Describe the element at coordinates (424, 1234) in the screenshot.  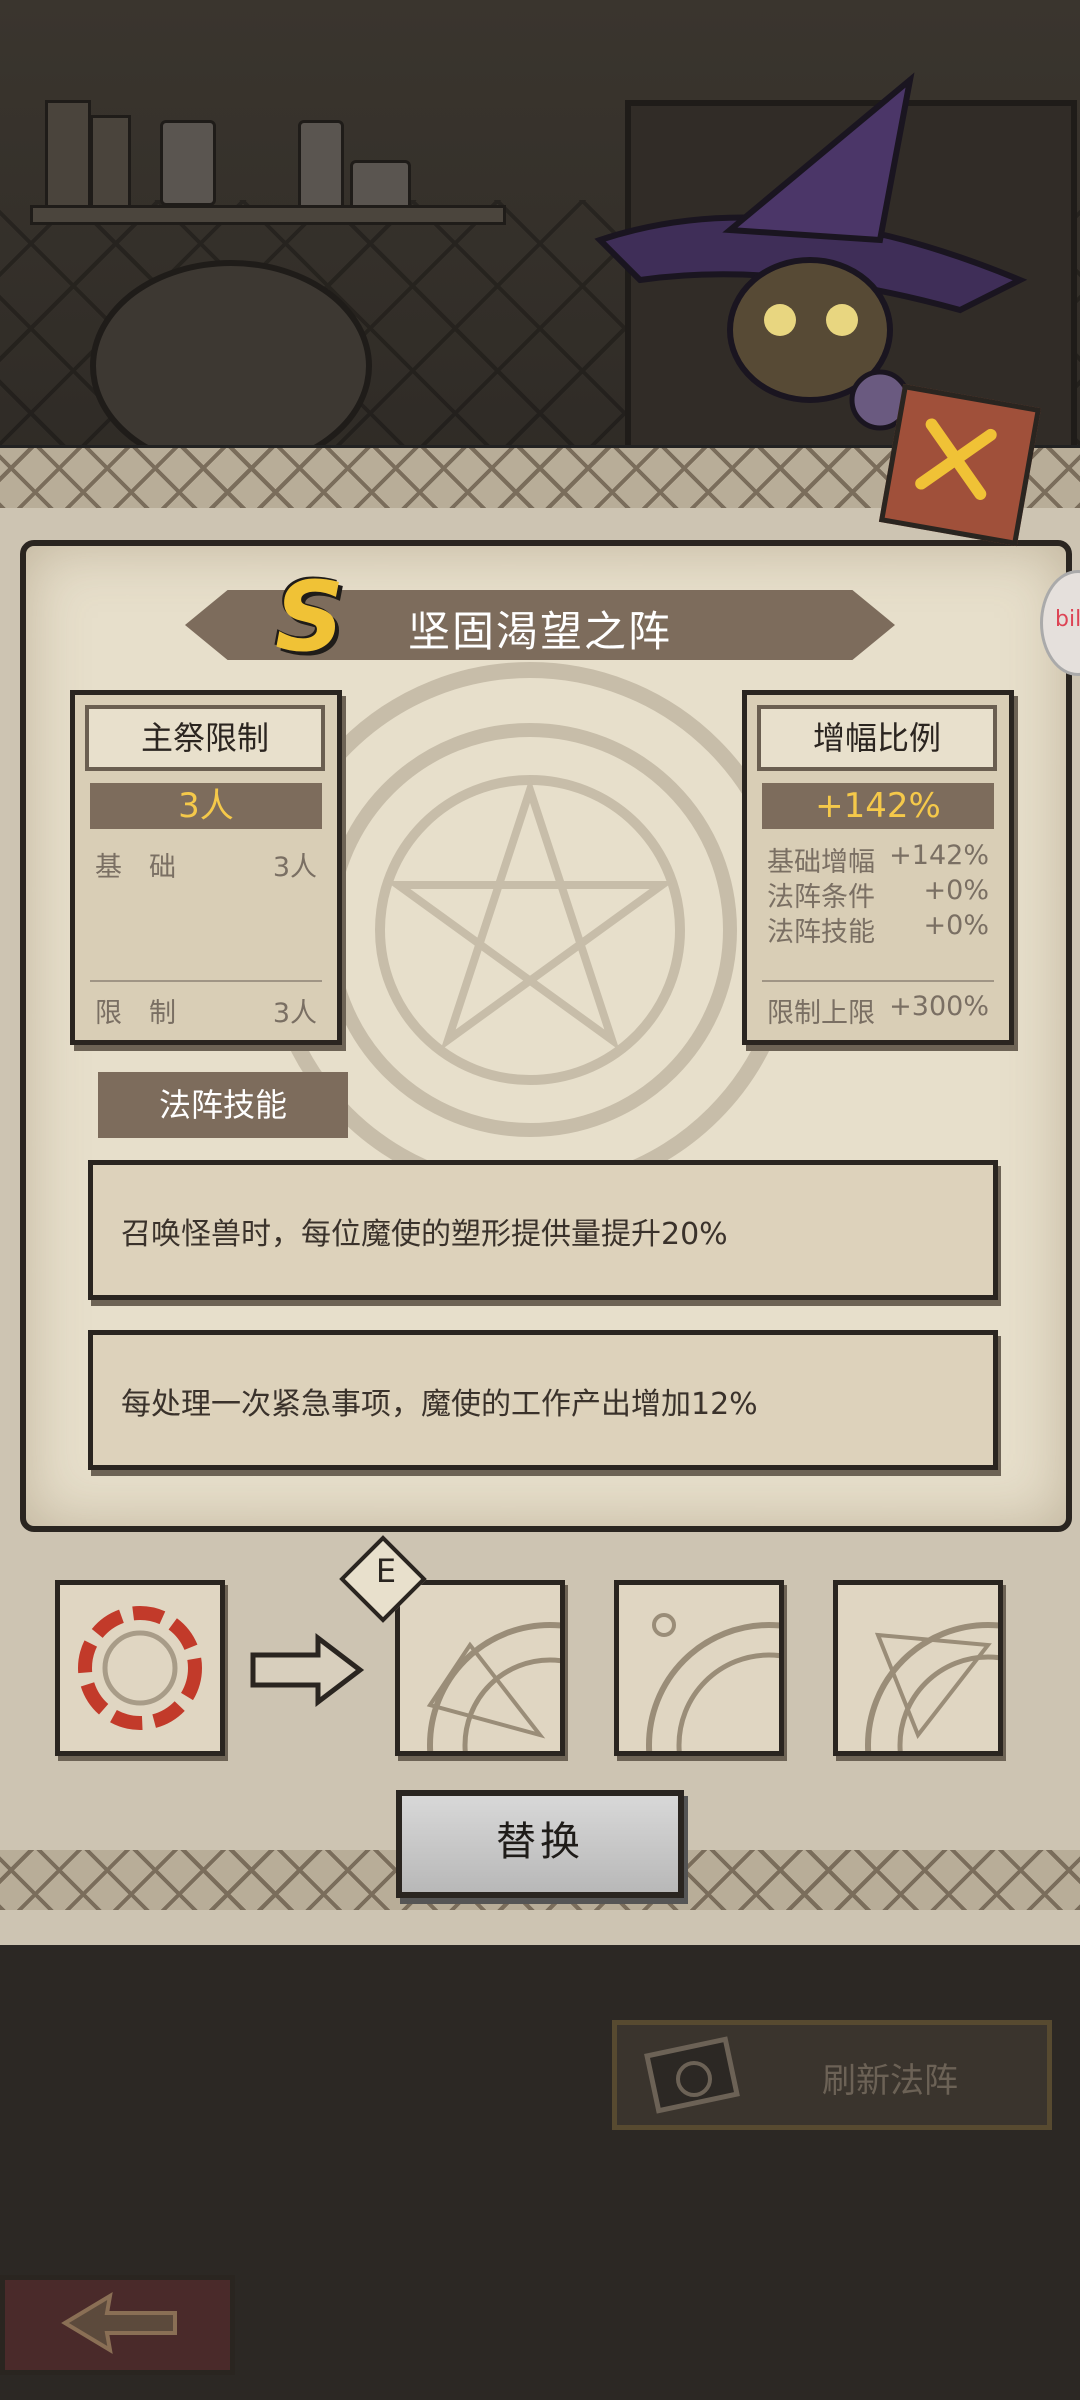
I see `skill-description: 召唤怪兽时，每位魔使的塑形提供量提升20%` at that location.